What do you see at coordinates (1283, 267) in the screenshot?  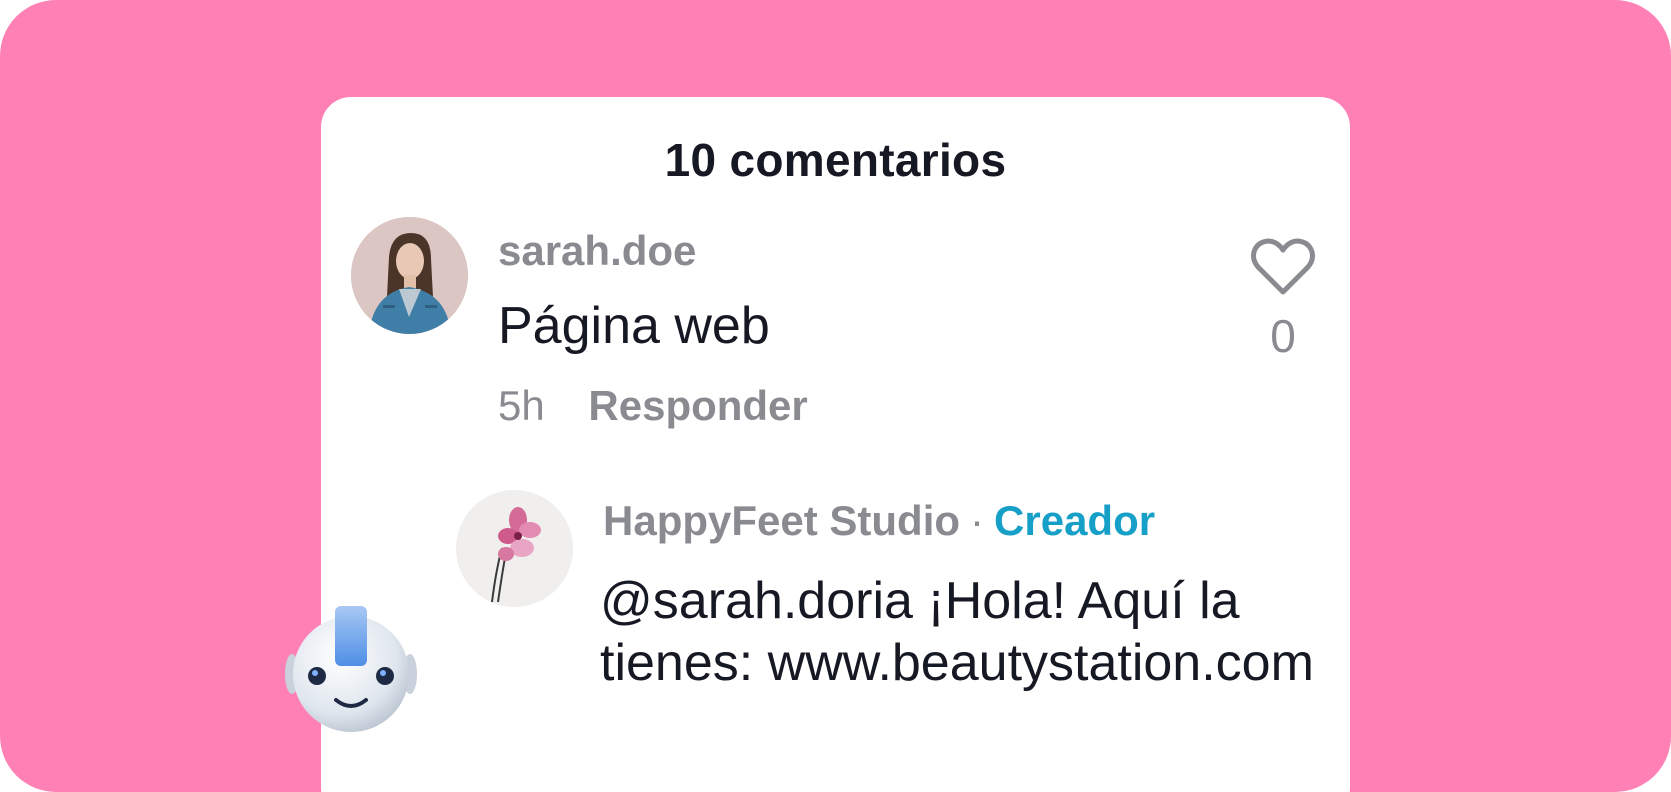 I see `heart-outline-icon` at bounding box center [1283, 267].